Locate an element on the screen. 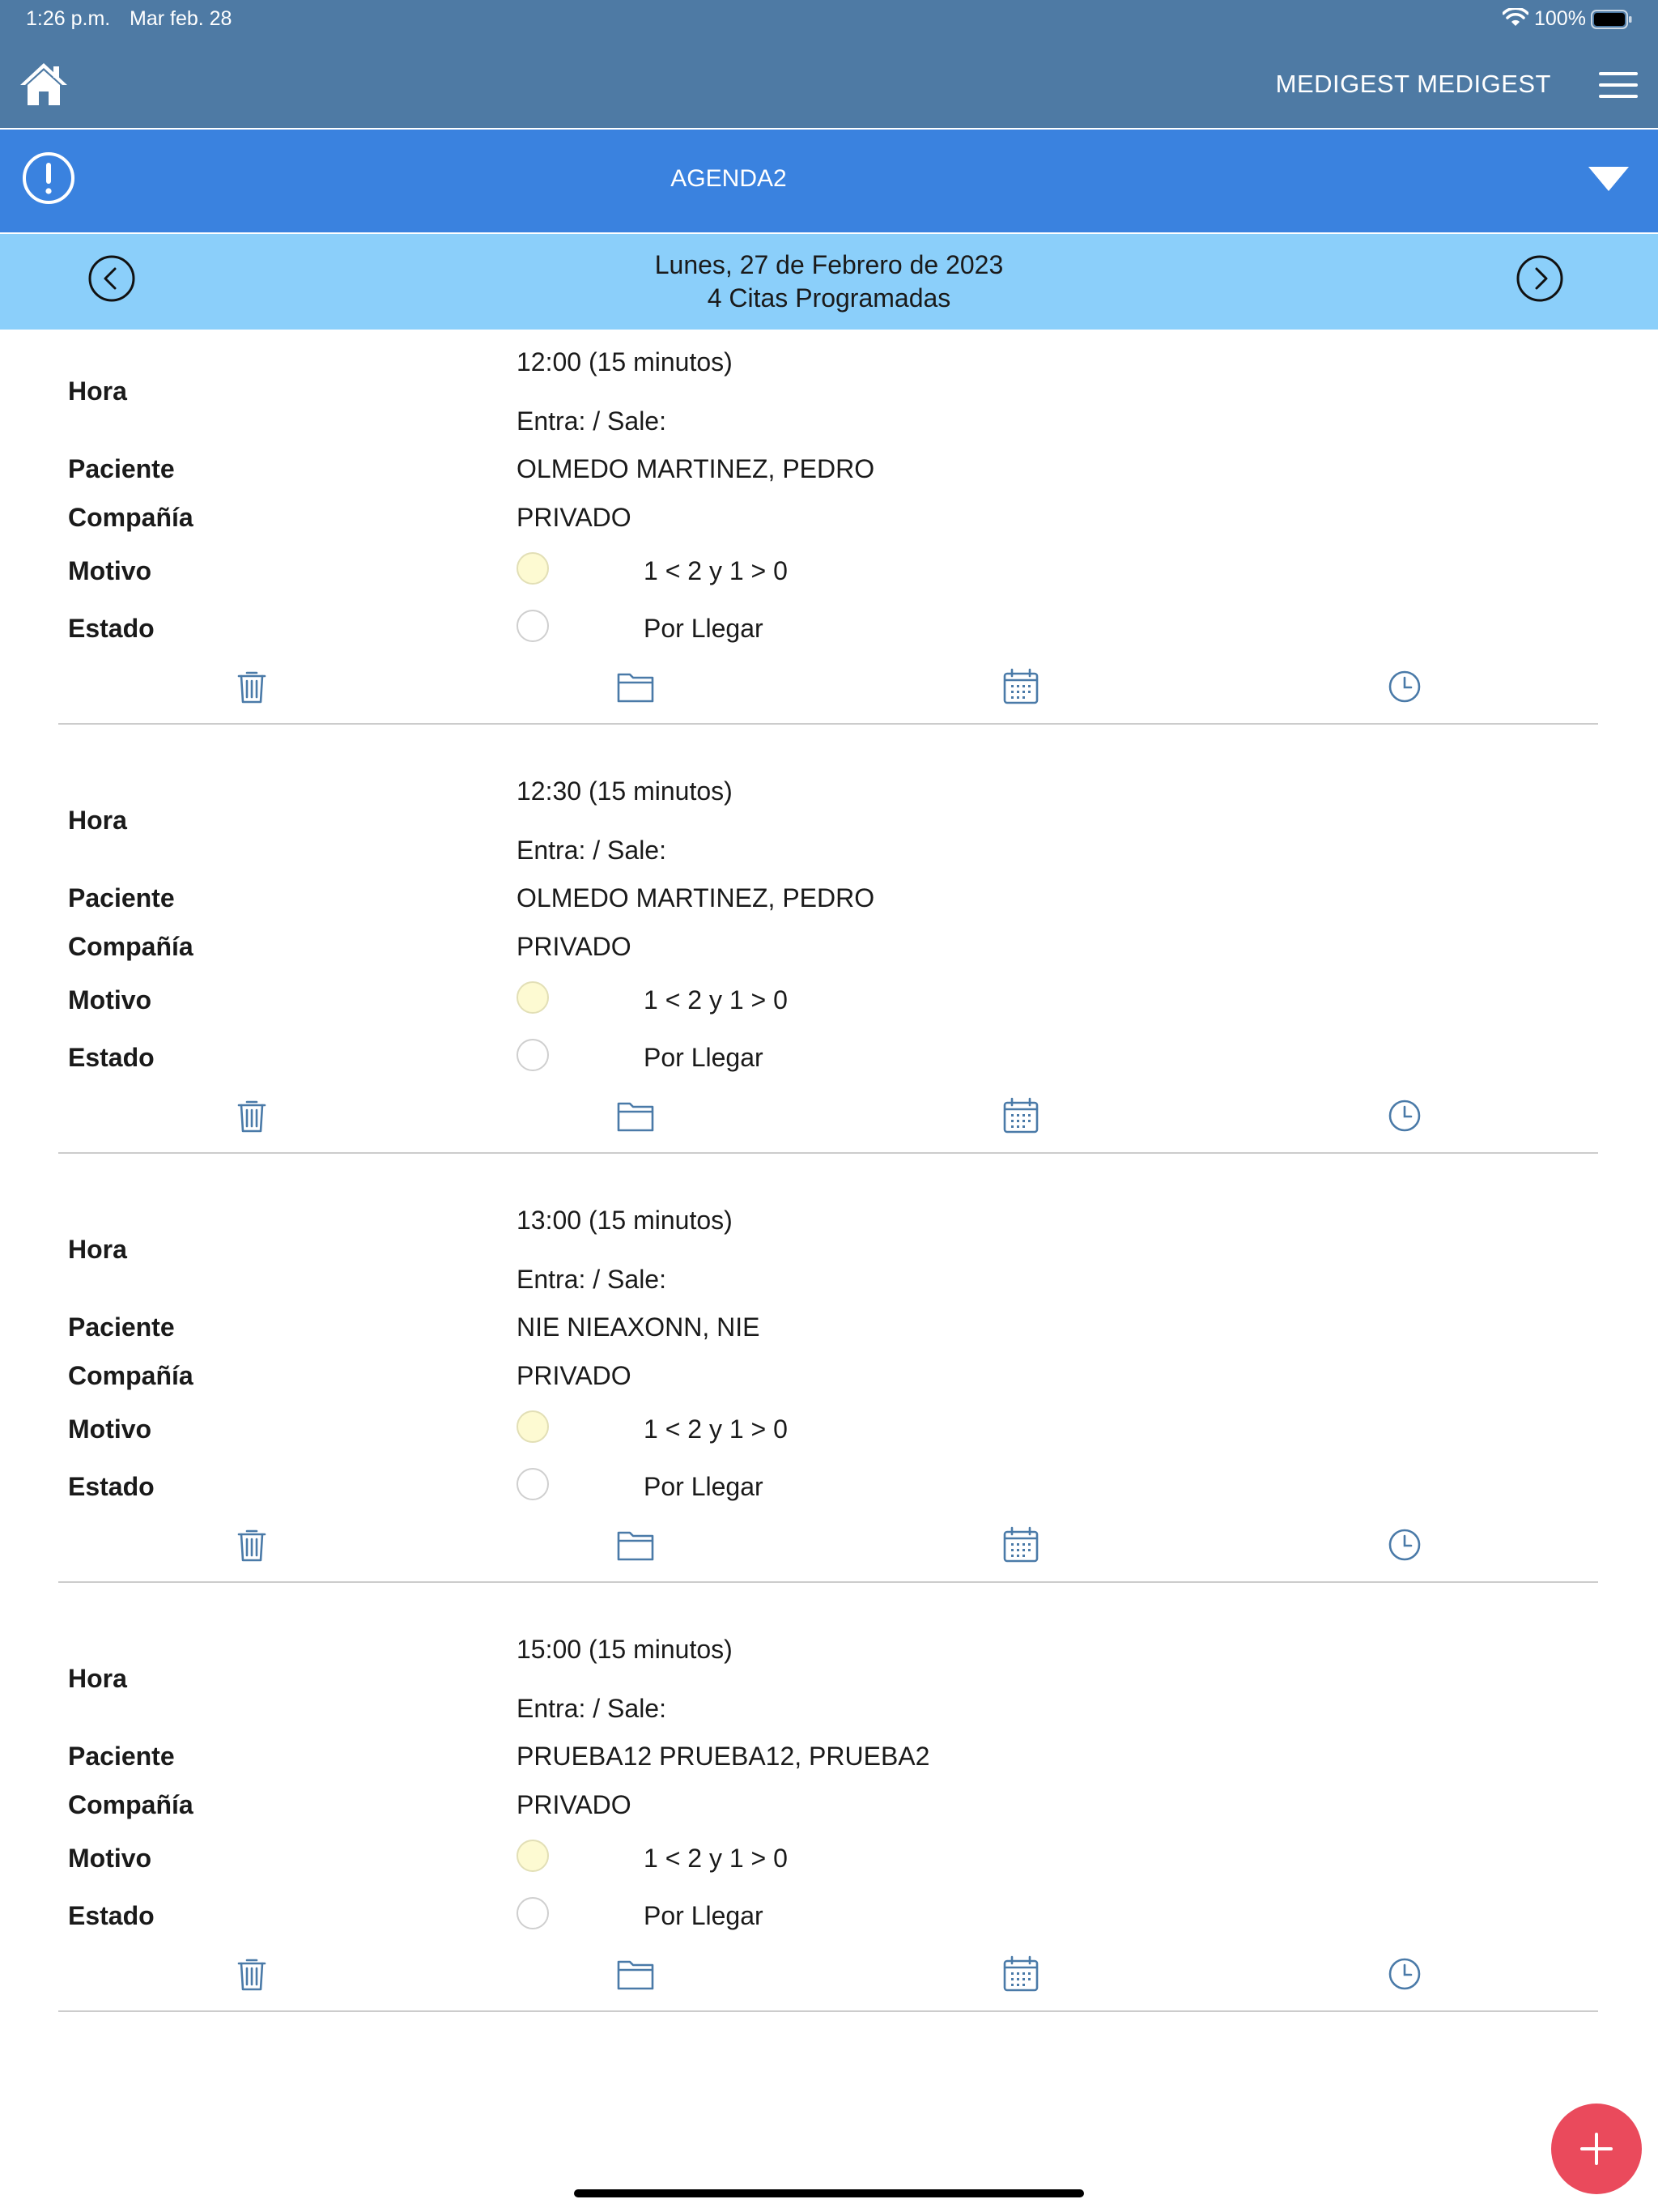 The image size is (1658, 2212). agenda-title: AGENDA2 is located at coordinates (728, 179).